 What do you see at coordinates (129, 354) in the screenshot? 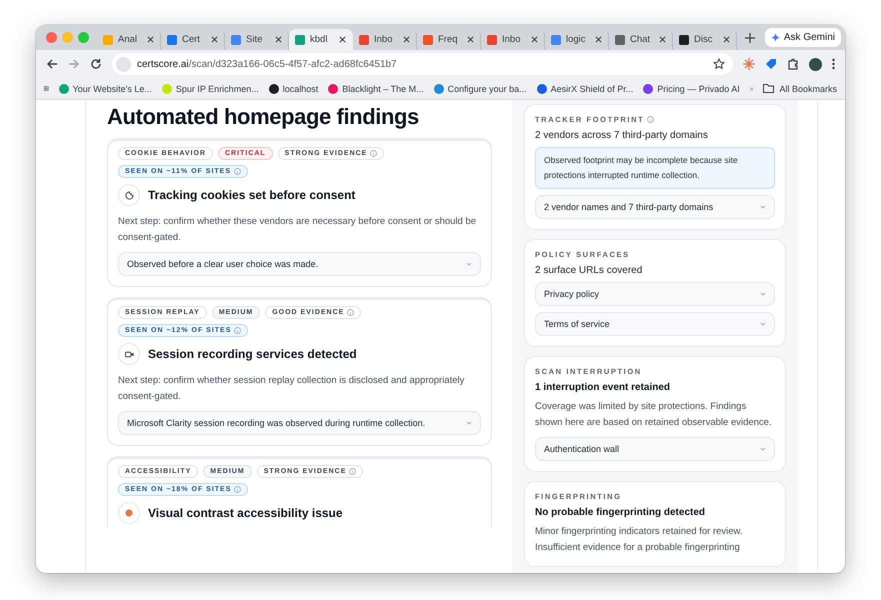
I see `video-camera-icon` at bounding box center [129, 354].